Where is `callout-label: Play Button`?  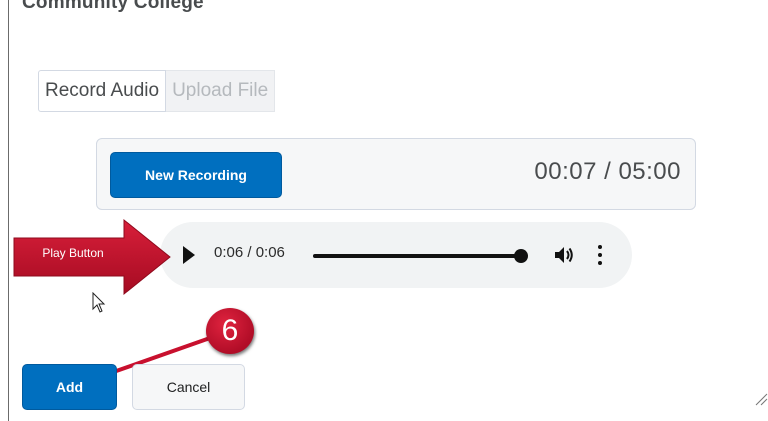 callout-label: Play Button is located at coordinates (73, 253).